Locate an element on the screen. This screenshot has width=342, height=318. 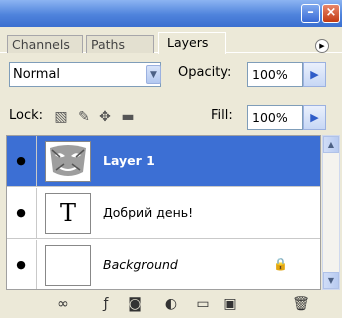
layer-row-background: ● Background 🔒 is located at coordinates (163, 264).